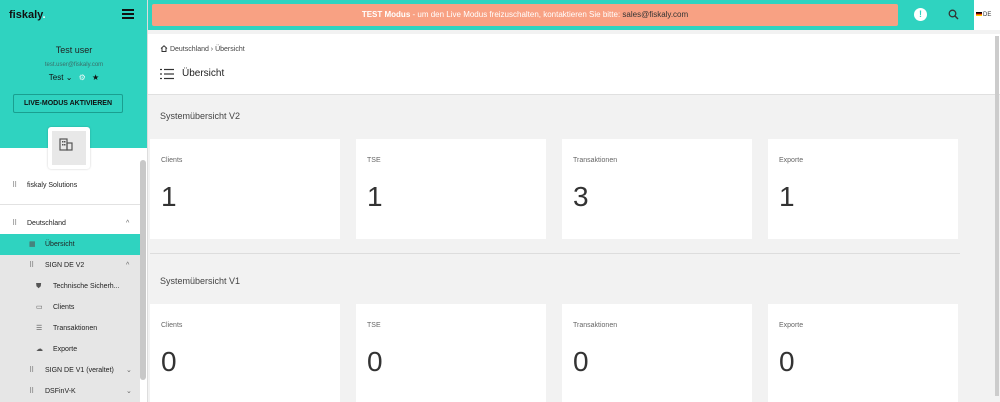  I want to click on gear-icon: ⚙, so click(82, 77).